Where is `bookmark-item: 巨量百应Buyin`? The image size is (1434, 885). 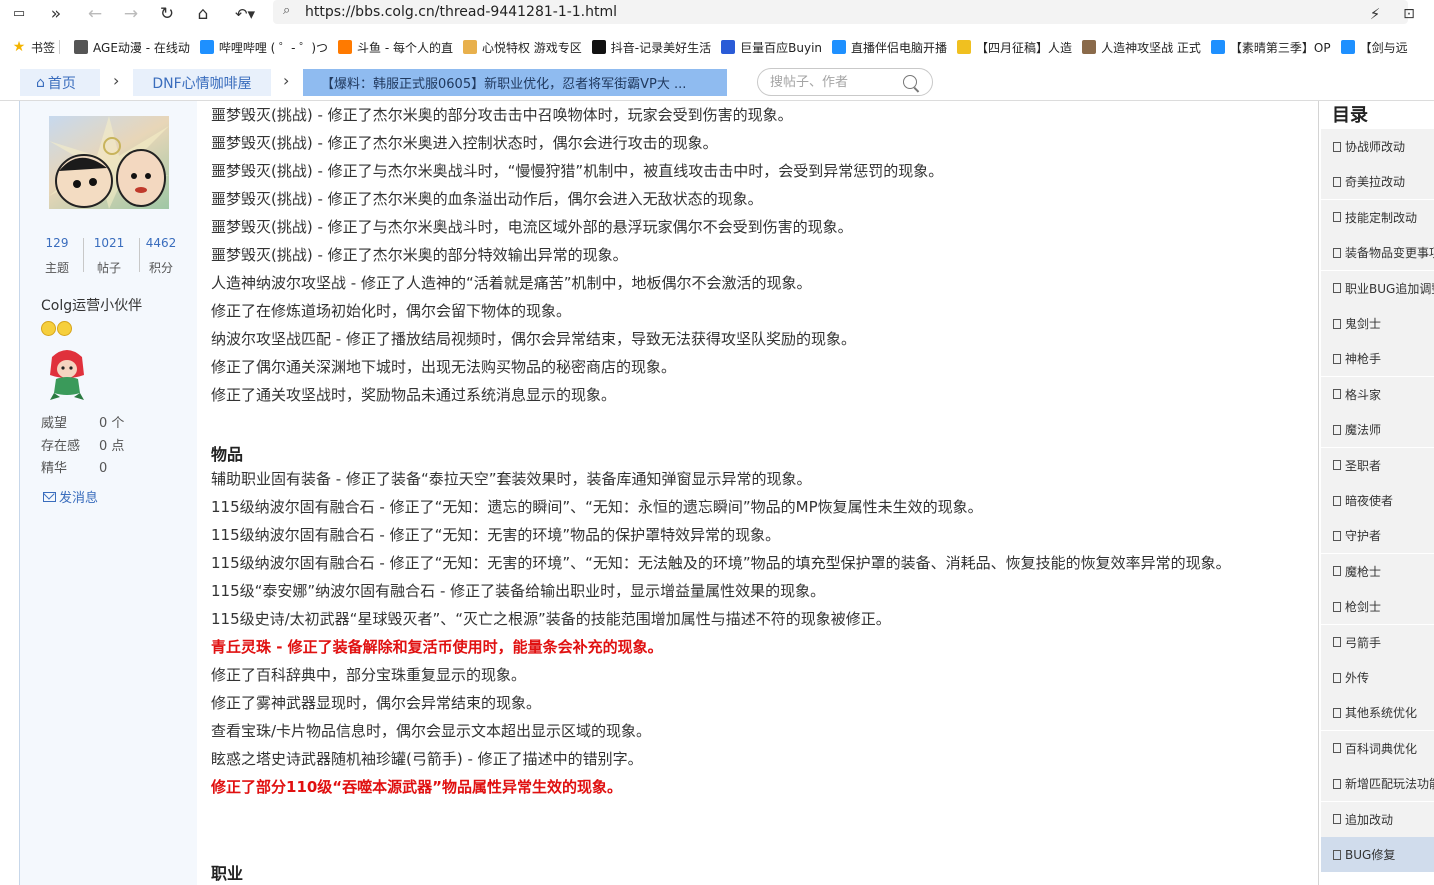
bookmark-item: 巨量百应Buyin is located at coordinates (771, 47).